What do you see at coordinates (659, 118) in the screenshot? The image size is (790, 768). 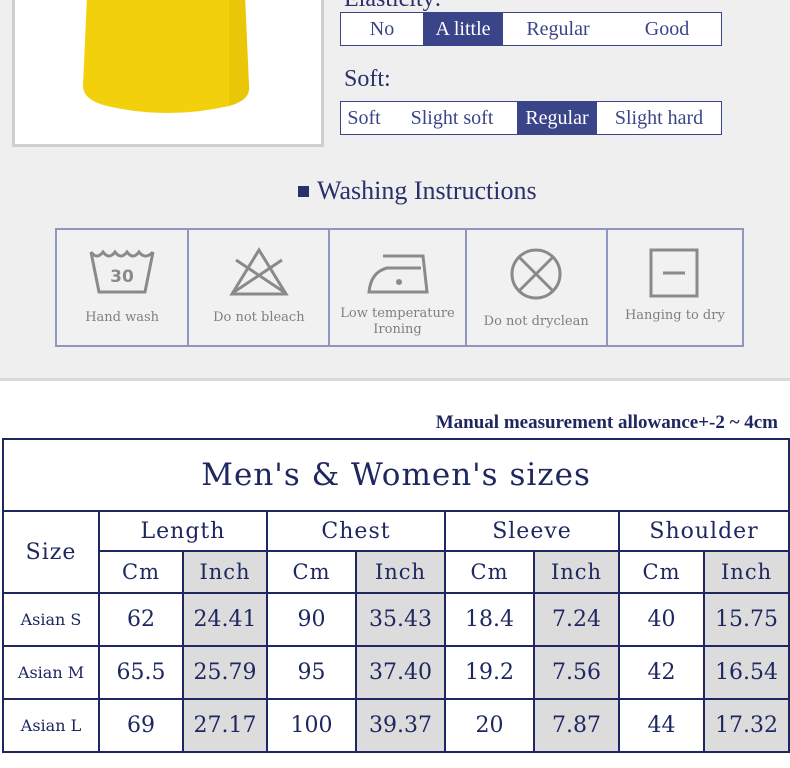 I see `soft-option-slight-hard: Slight hard` at bounding box center [659, 118].